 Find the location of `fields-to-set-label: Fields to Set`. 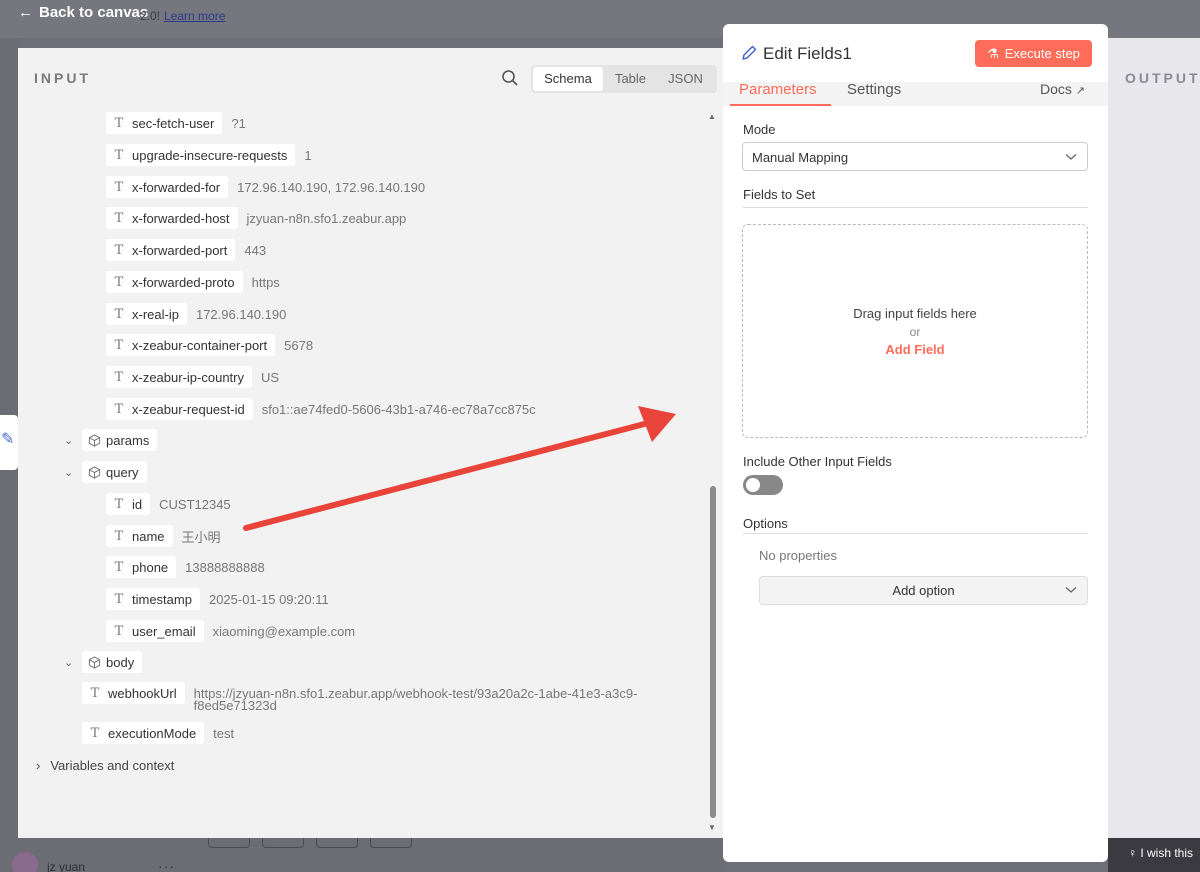

fields-to-set-label: Fields to Set is located at coordinates (779, 194).